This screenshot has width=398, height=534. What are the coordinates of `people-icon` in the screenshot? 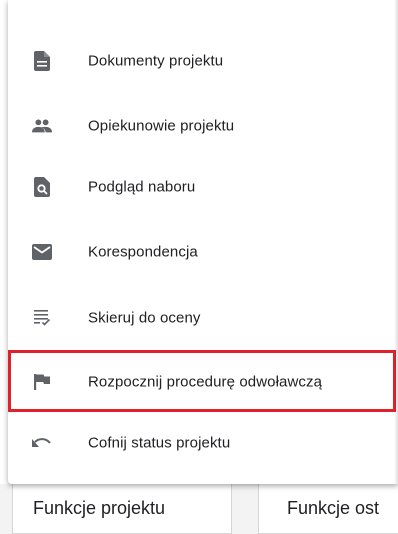 It's located at (42, 126).